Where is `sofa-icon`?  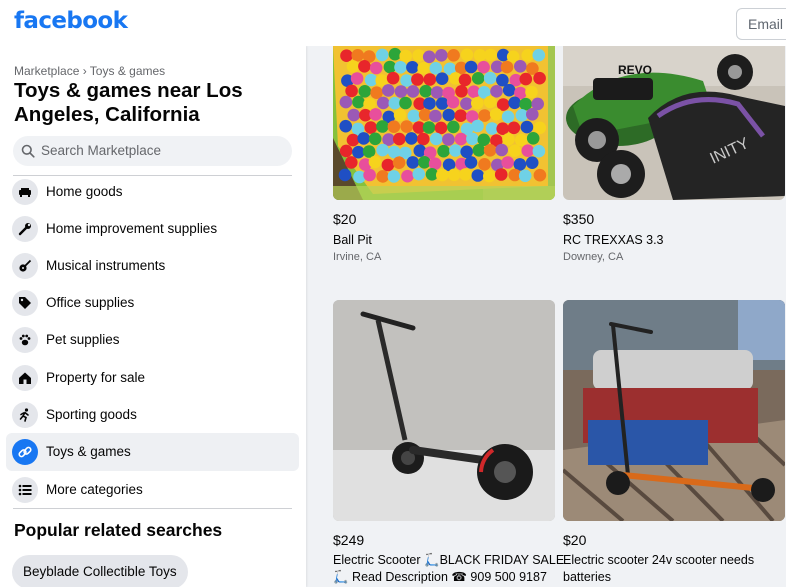
sofa-icon is located at coordinates (25, 192).